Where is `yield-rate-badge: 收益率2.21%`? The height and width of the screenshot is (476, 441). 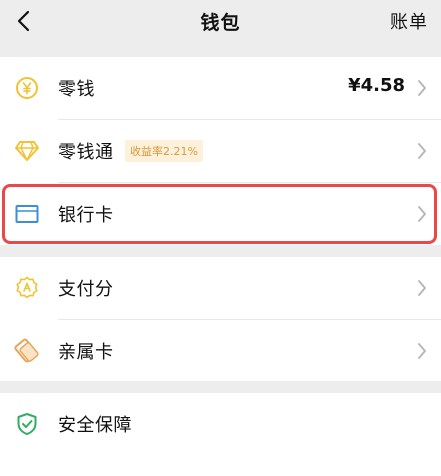
yield-rate-badge: 收益率2.21% is located at coordinates (164, 151).